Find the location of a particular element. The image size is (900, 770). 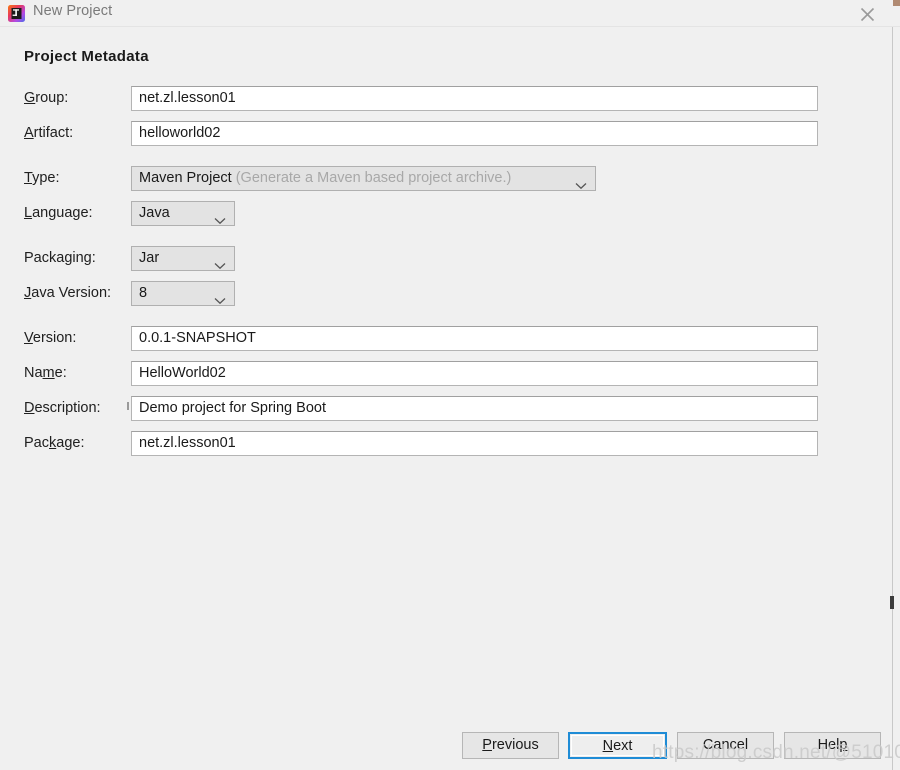

input-version: 0.0.1-SNAPSHOT is located at coordinates (474, 338).